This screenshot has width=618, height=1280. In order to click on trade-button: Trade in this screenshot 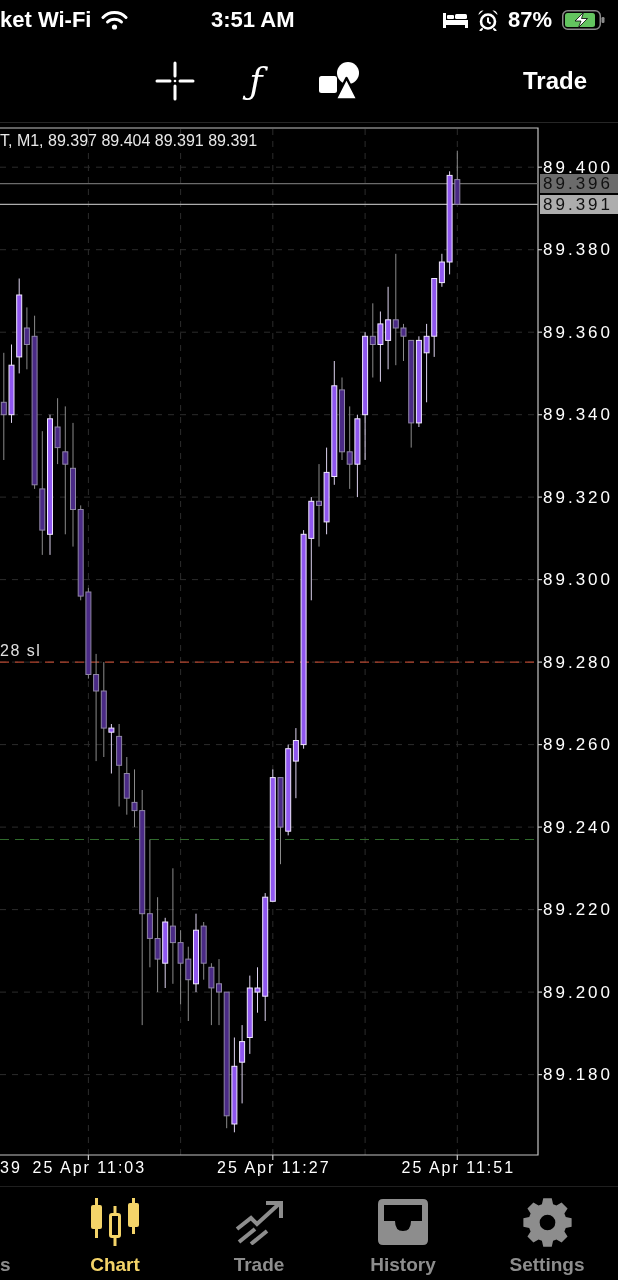, I will do `click(554, 81)`.